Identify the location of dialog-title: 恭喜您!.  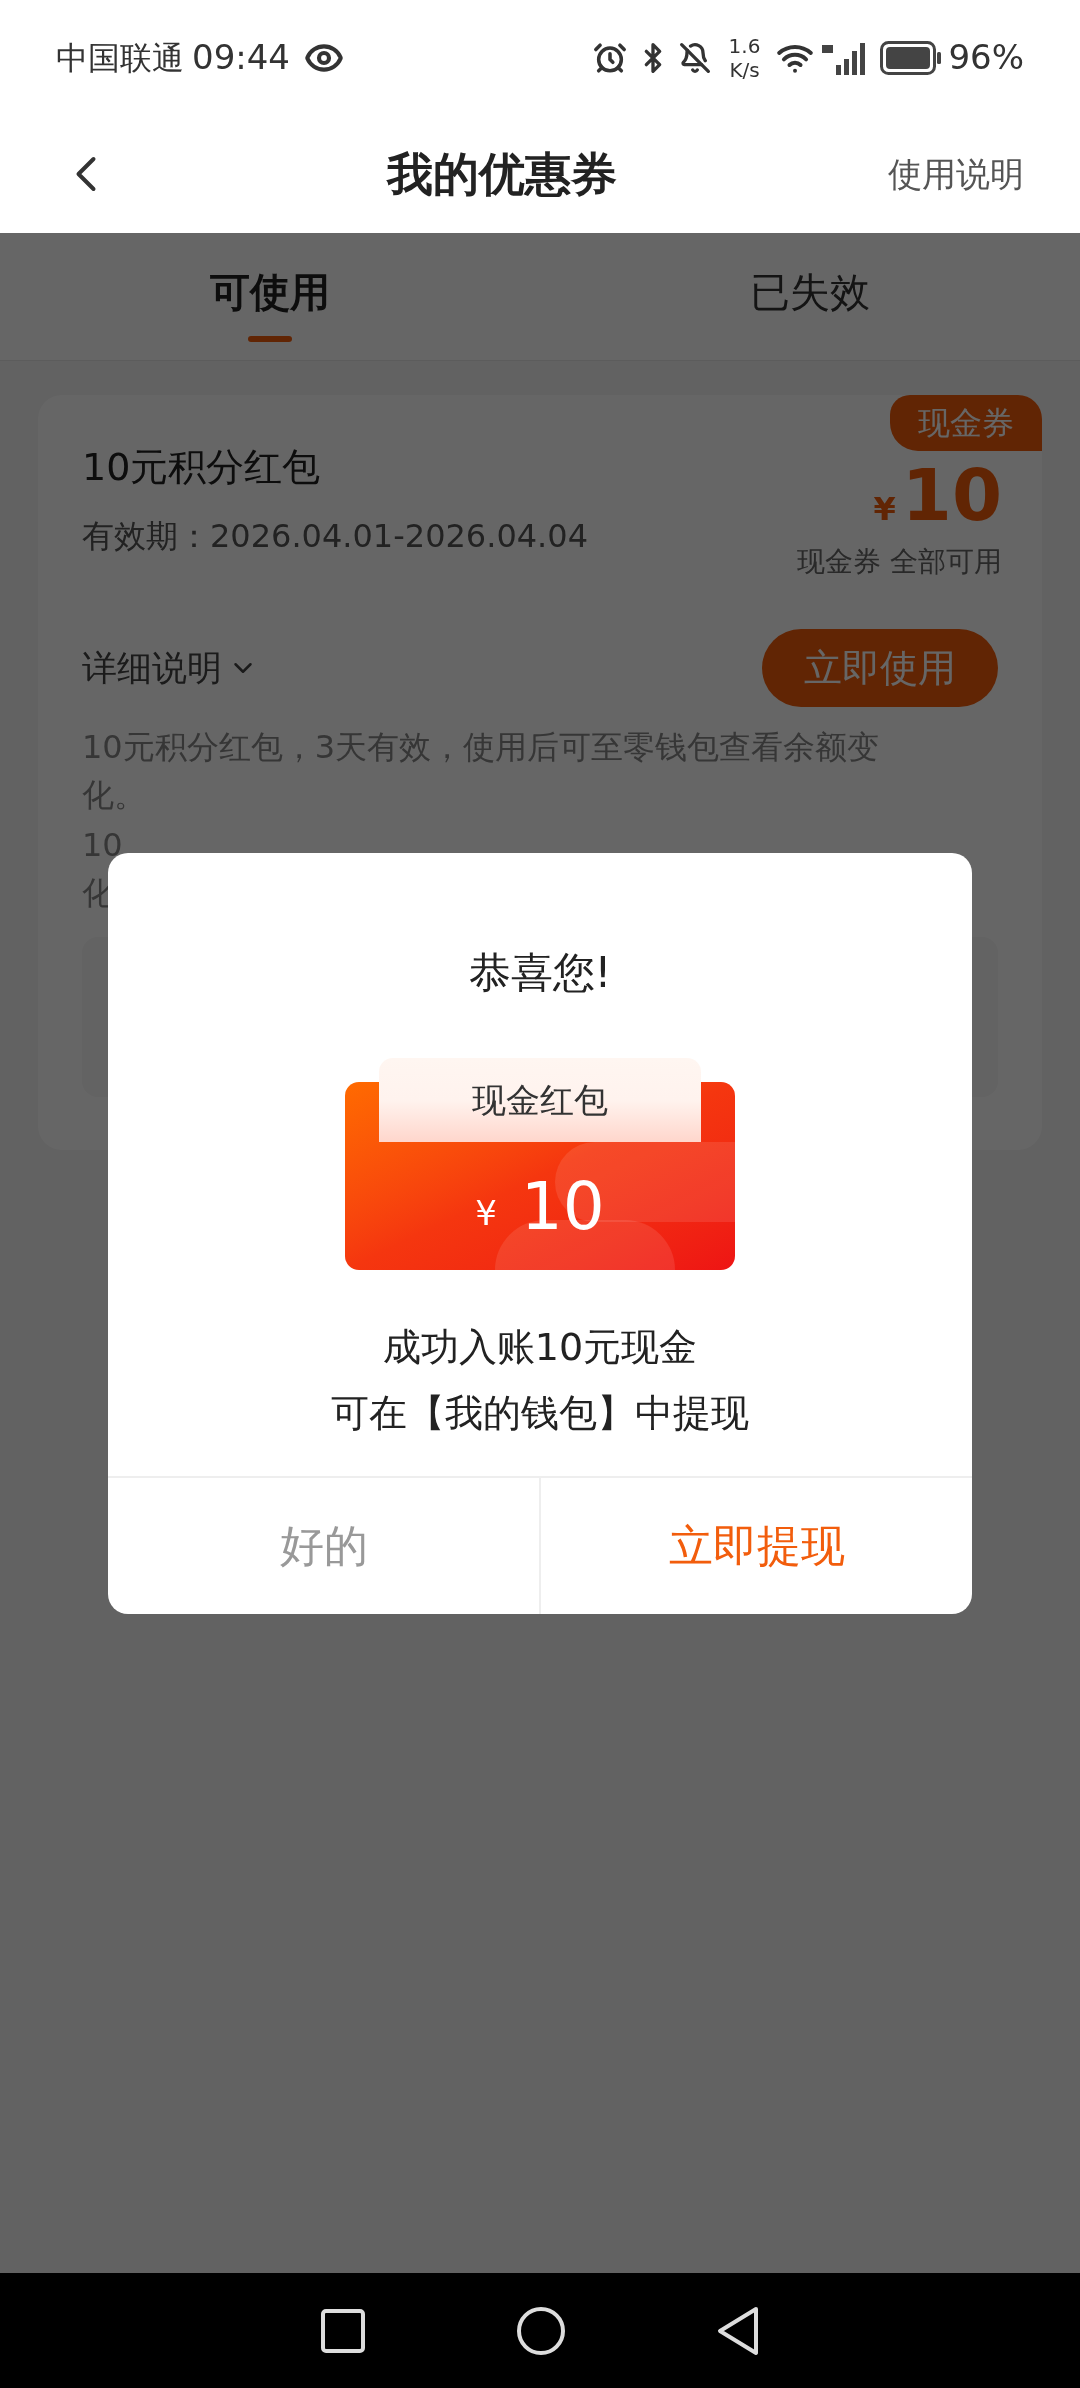
(540, 973).